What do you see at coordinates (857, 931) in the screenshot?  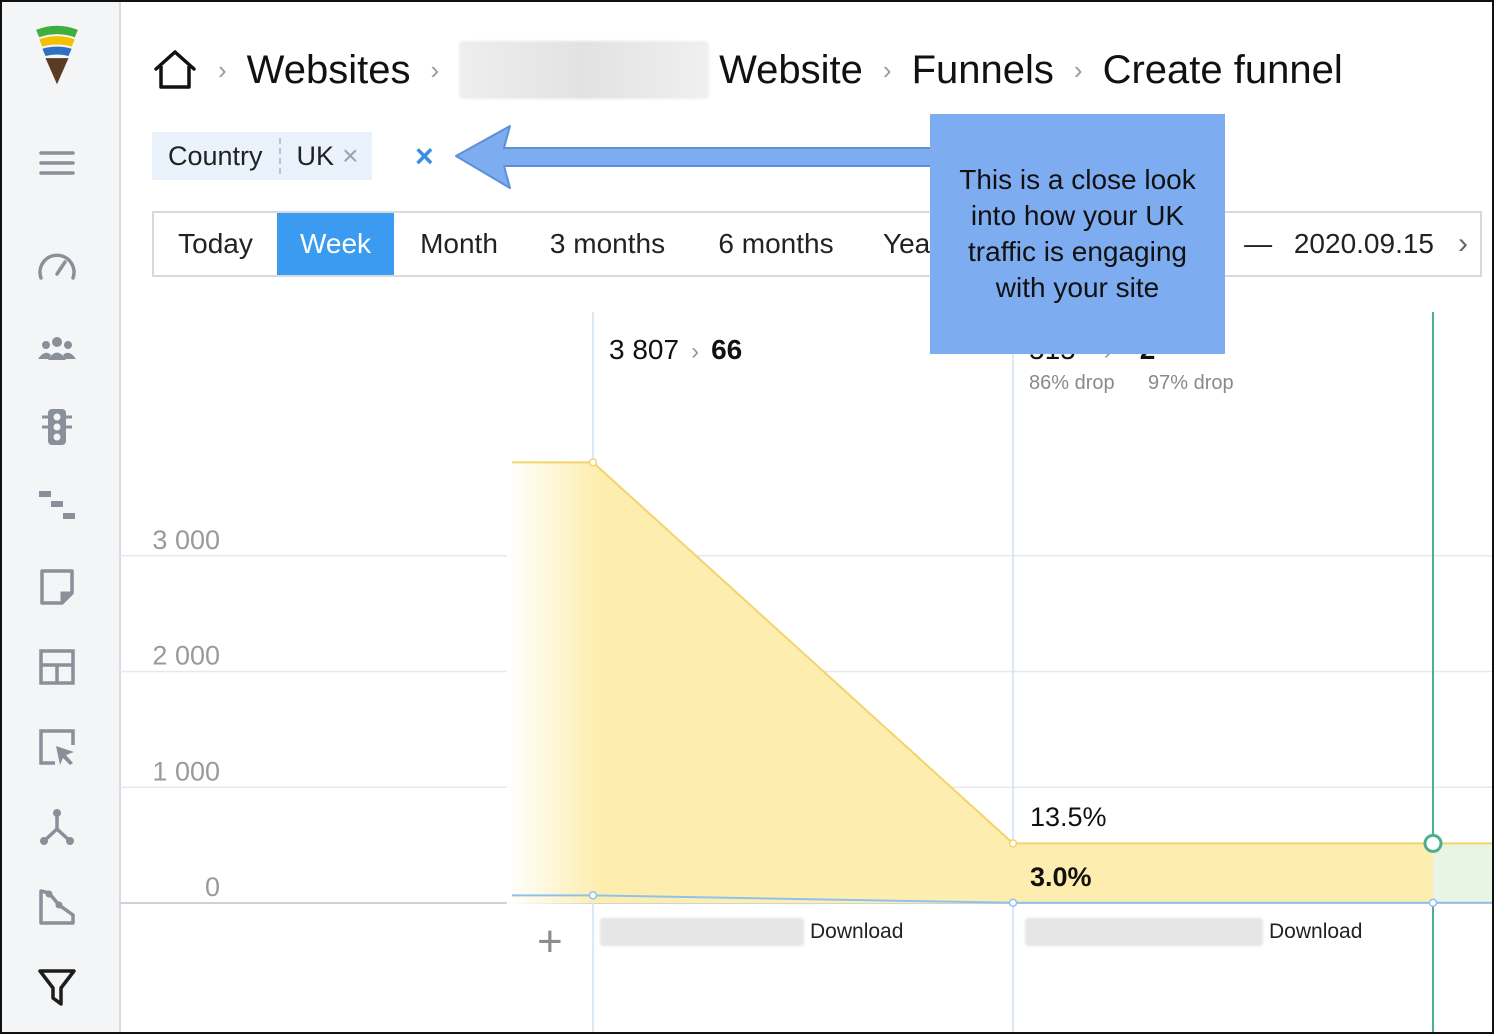 I see `step1-label-text: Download` at bounding box center [857, 931].